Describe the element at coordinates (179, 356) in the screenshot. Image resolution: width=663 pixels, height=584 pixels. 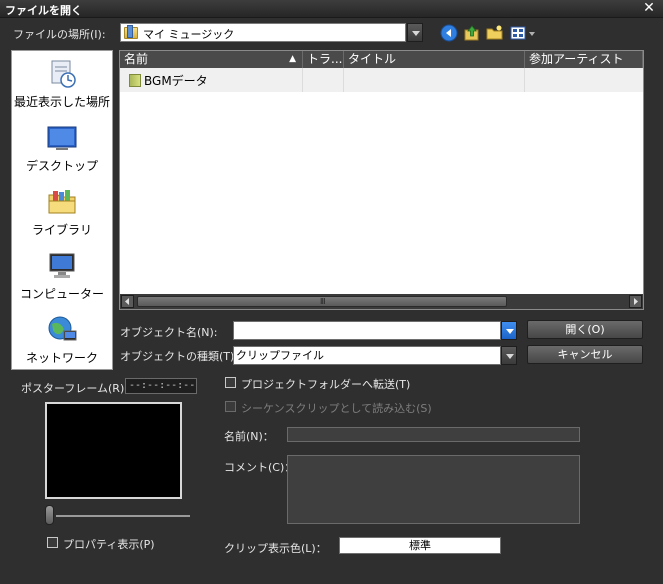
I see `object-type-label: オブジェクトの種類(T):` at that location.